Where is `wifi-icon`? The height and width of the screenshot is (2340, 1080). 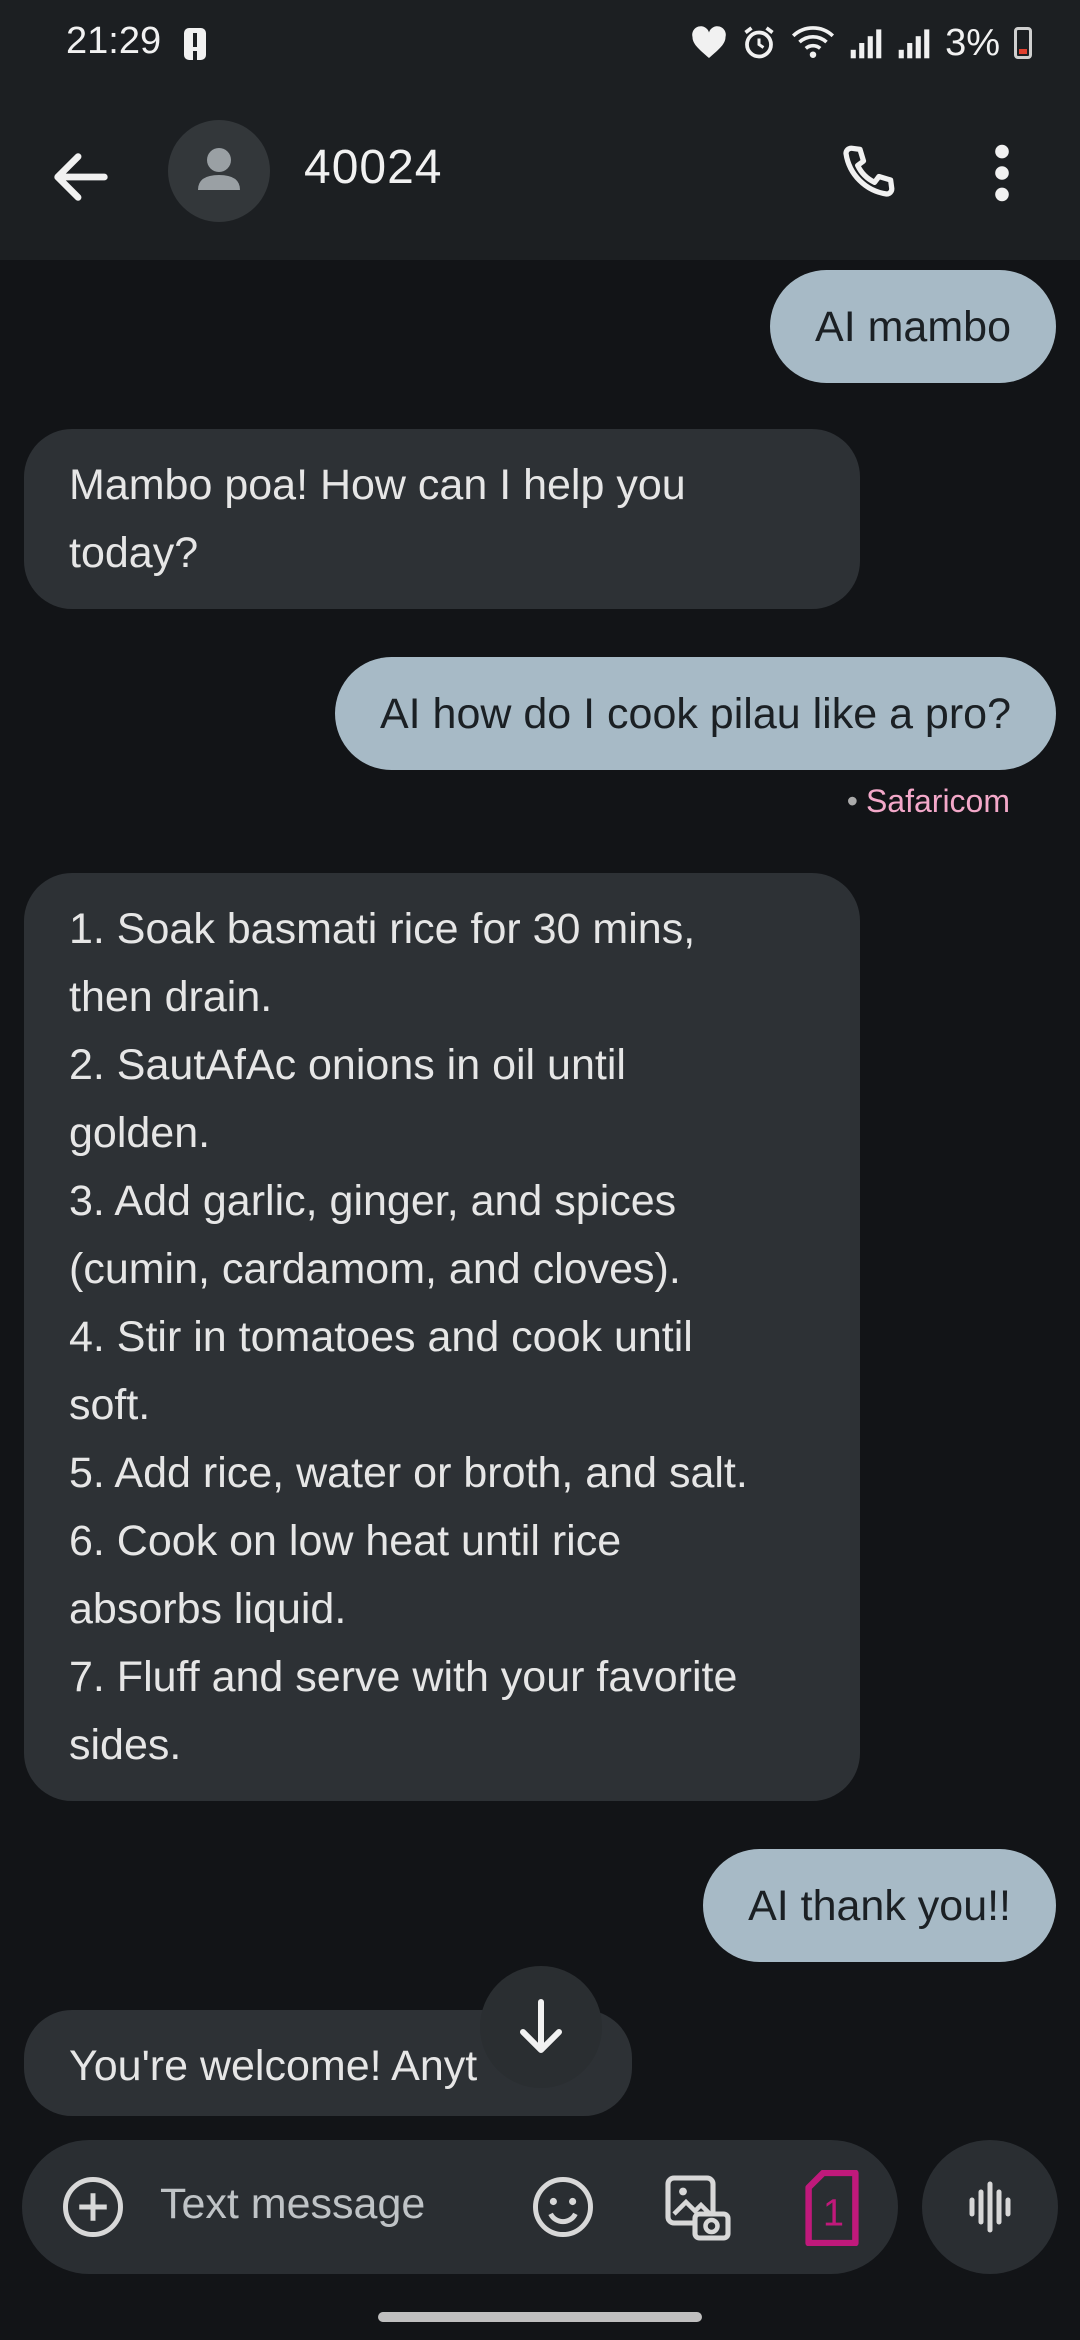
wifi-icon is located at coordinates (813, 42).